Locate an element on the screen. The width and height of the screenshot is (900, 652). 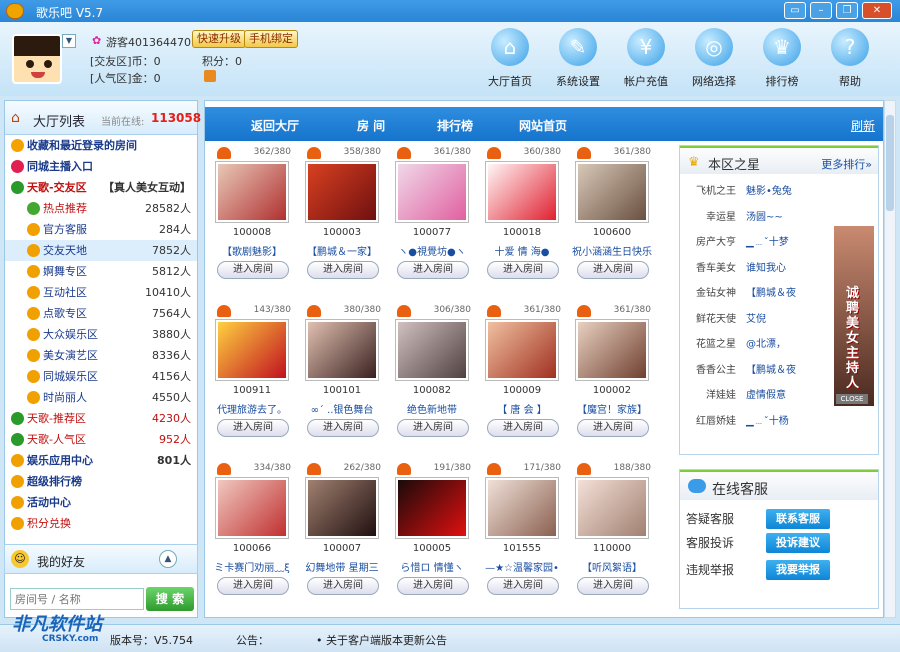
report-button: 我要举报 is located at coordinates (798, 570).